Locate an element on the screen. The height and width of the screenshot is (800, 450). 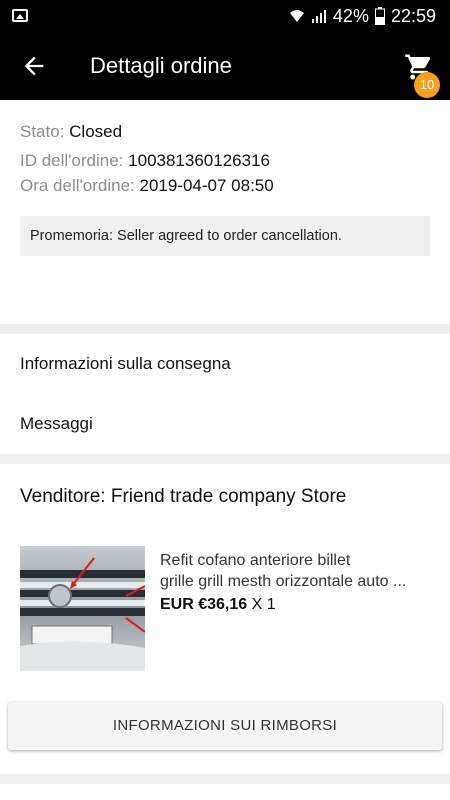
back-arrow-icon is located at coordinates (34, 66).